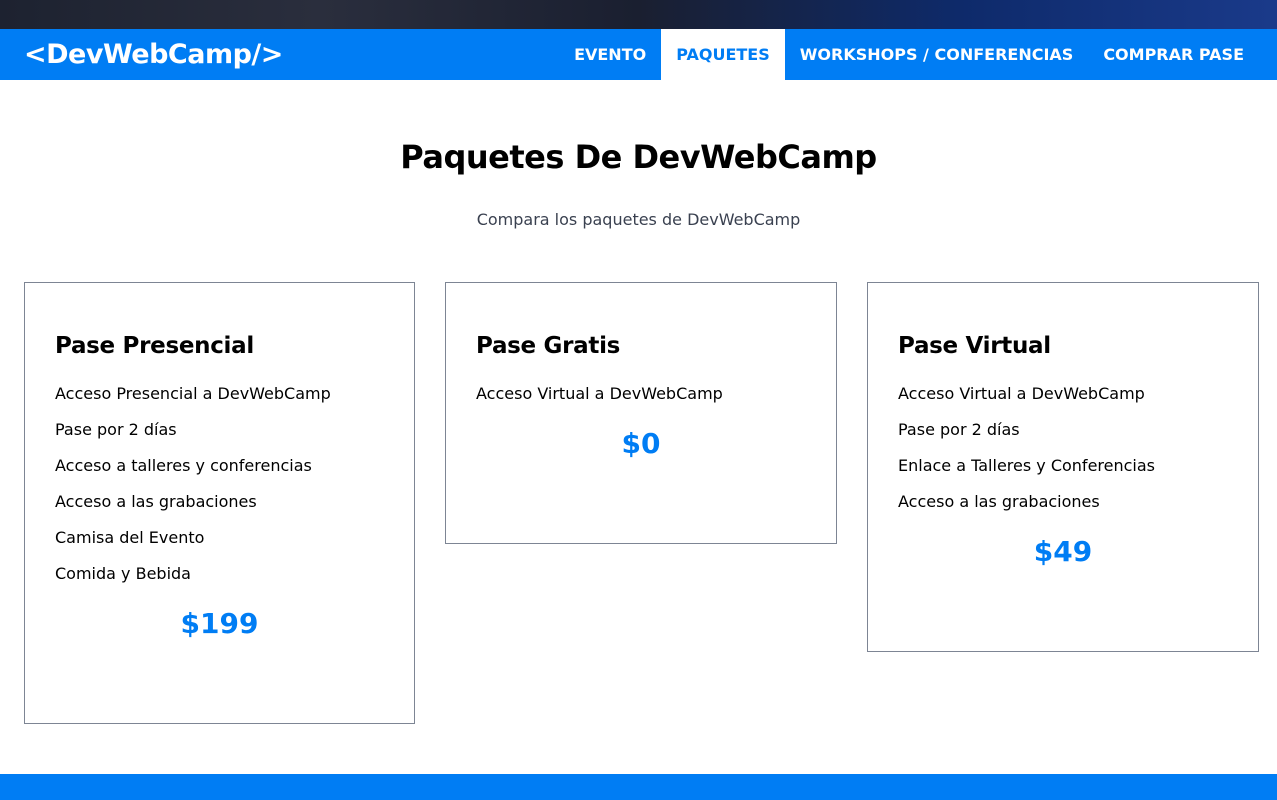  Describe the element at coordinates (638, 219) in the screenshot. I see `page-subtitle: Compara los paquetes de DevWebCamp` at that location.